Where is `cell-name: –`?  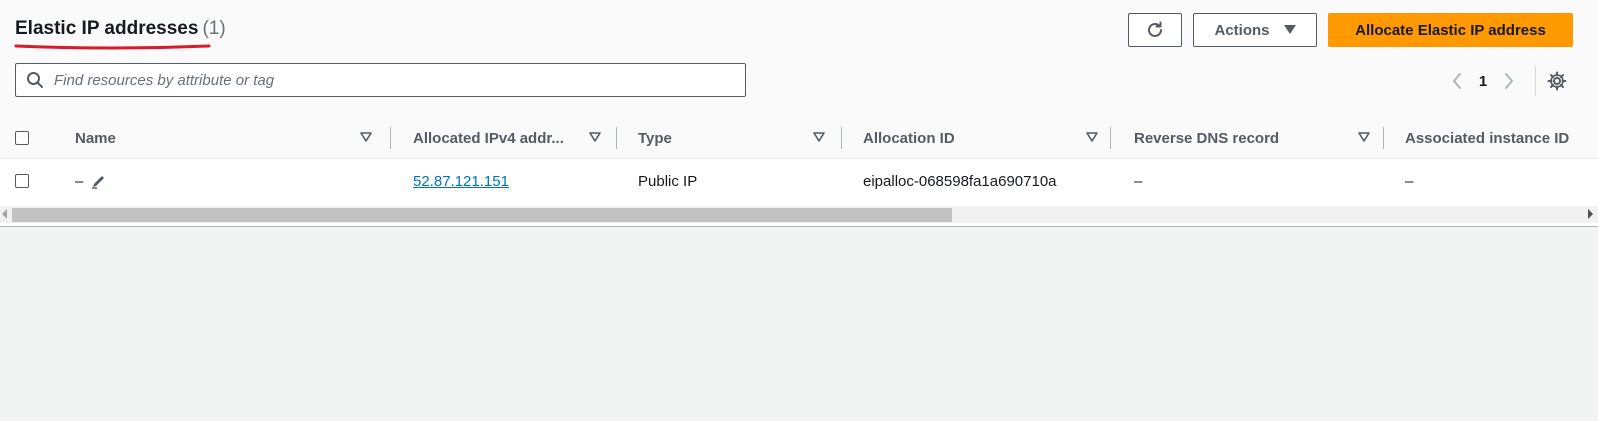
cell-name: – is located at coordinates (91, 181).